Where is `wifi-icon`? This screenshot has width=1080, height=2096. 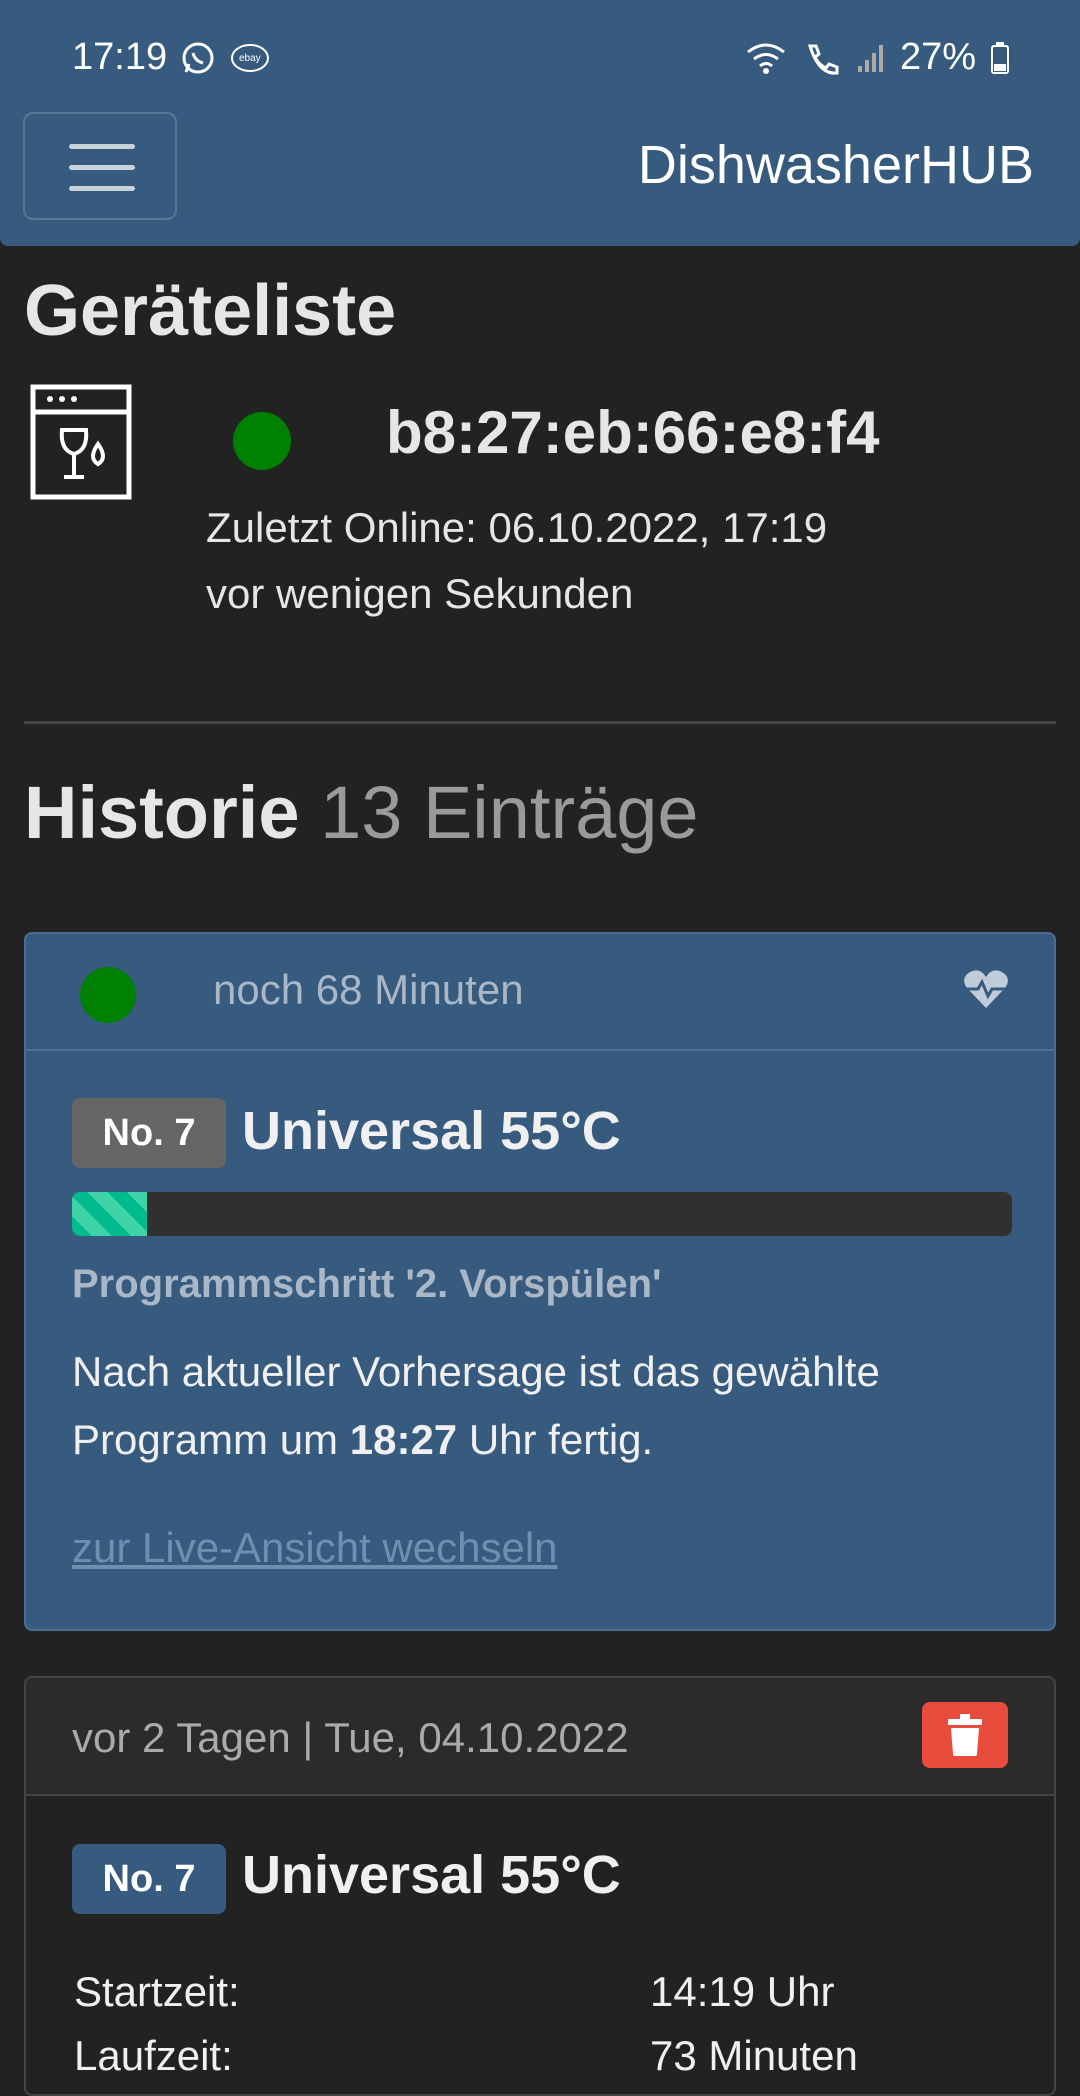
wifi-icon is located at coordinates (766, 58).